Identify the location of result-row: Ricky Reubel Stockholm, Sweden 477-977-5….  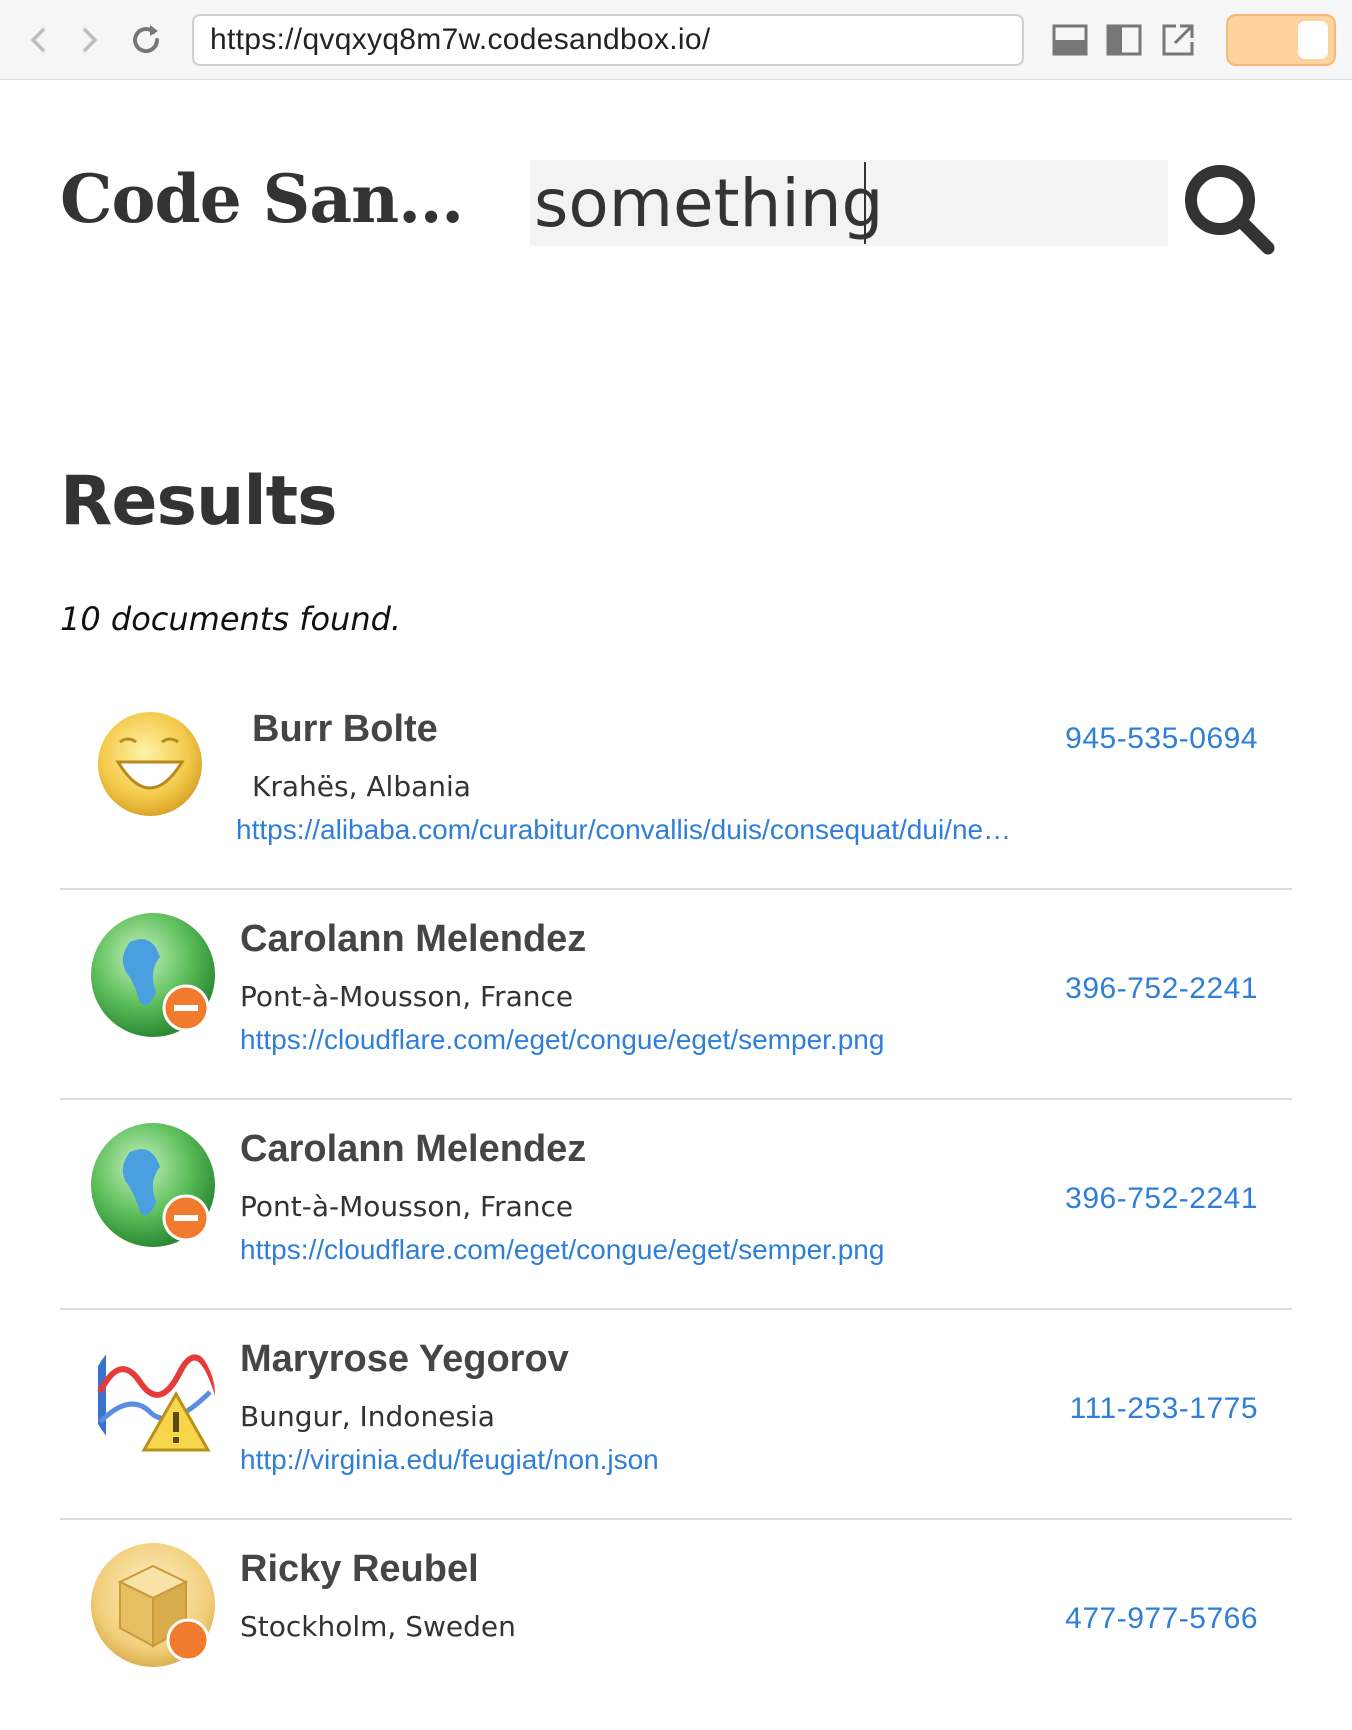
(676, 1625).